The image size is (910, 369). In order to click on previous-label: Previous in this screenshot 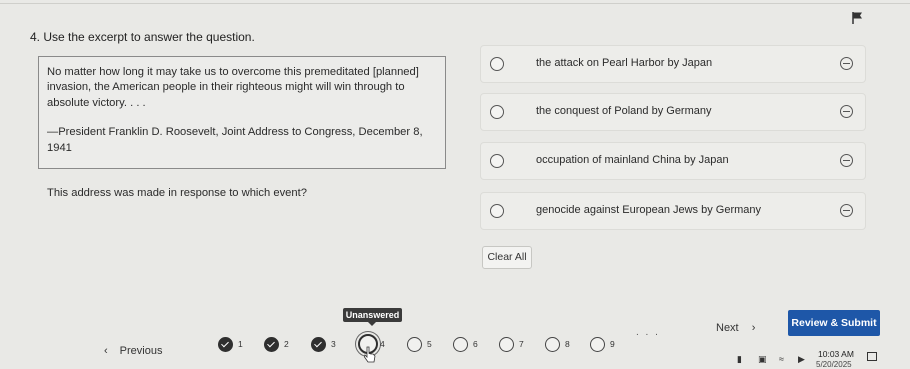, I will do `click(141, 351)`.